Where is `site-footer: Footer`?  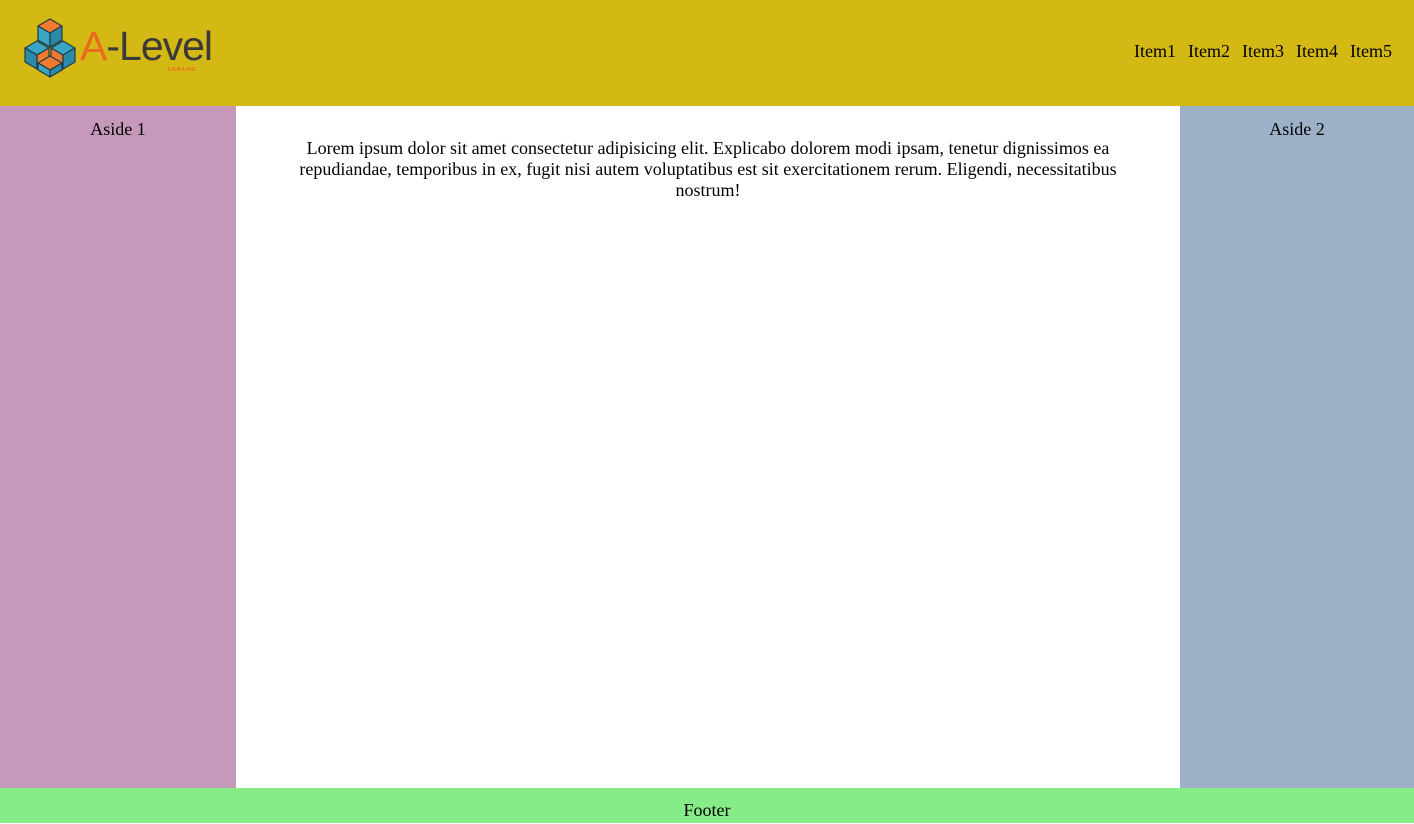 site-footer: Footer is located at coordinates (707, 805).